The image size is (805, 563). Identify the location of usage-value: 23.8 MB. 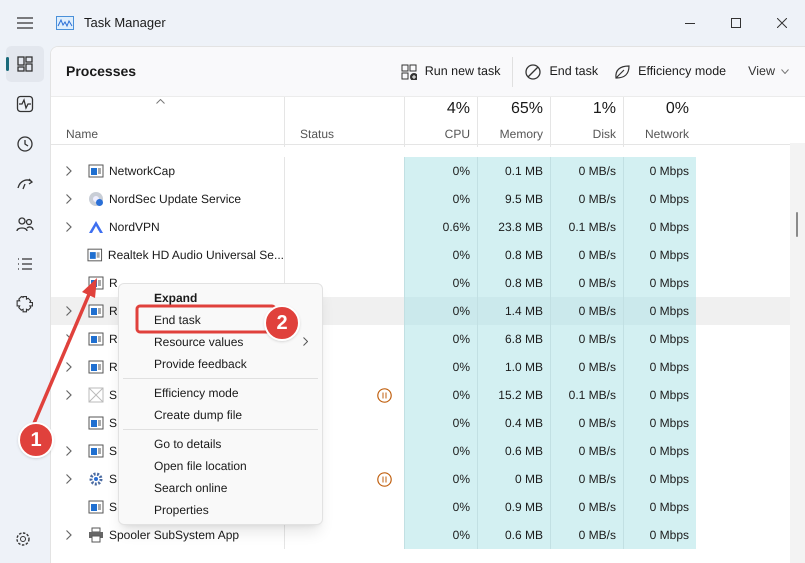
(520, 227).